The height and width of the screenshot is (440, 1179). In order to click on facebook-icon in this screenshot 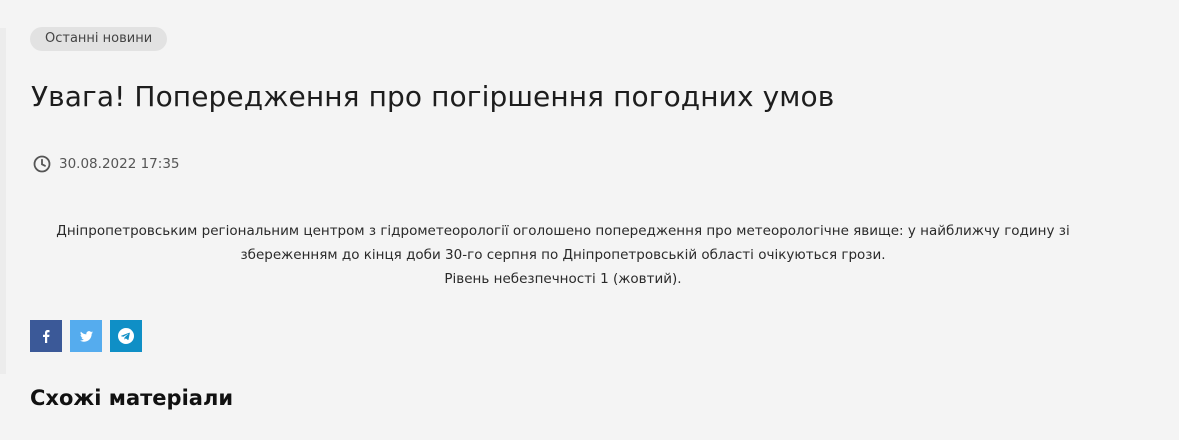, I will do `click(46, 336)`.